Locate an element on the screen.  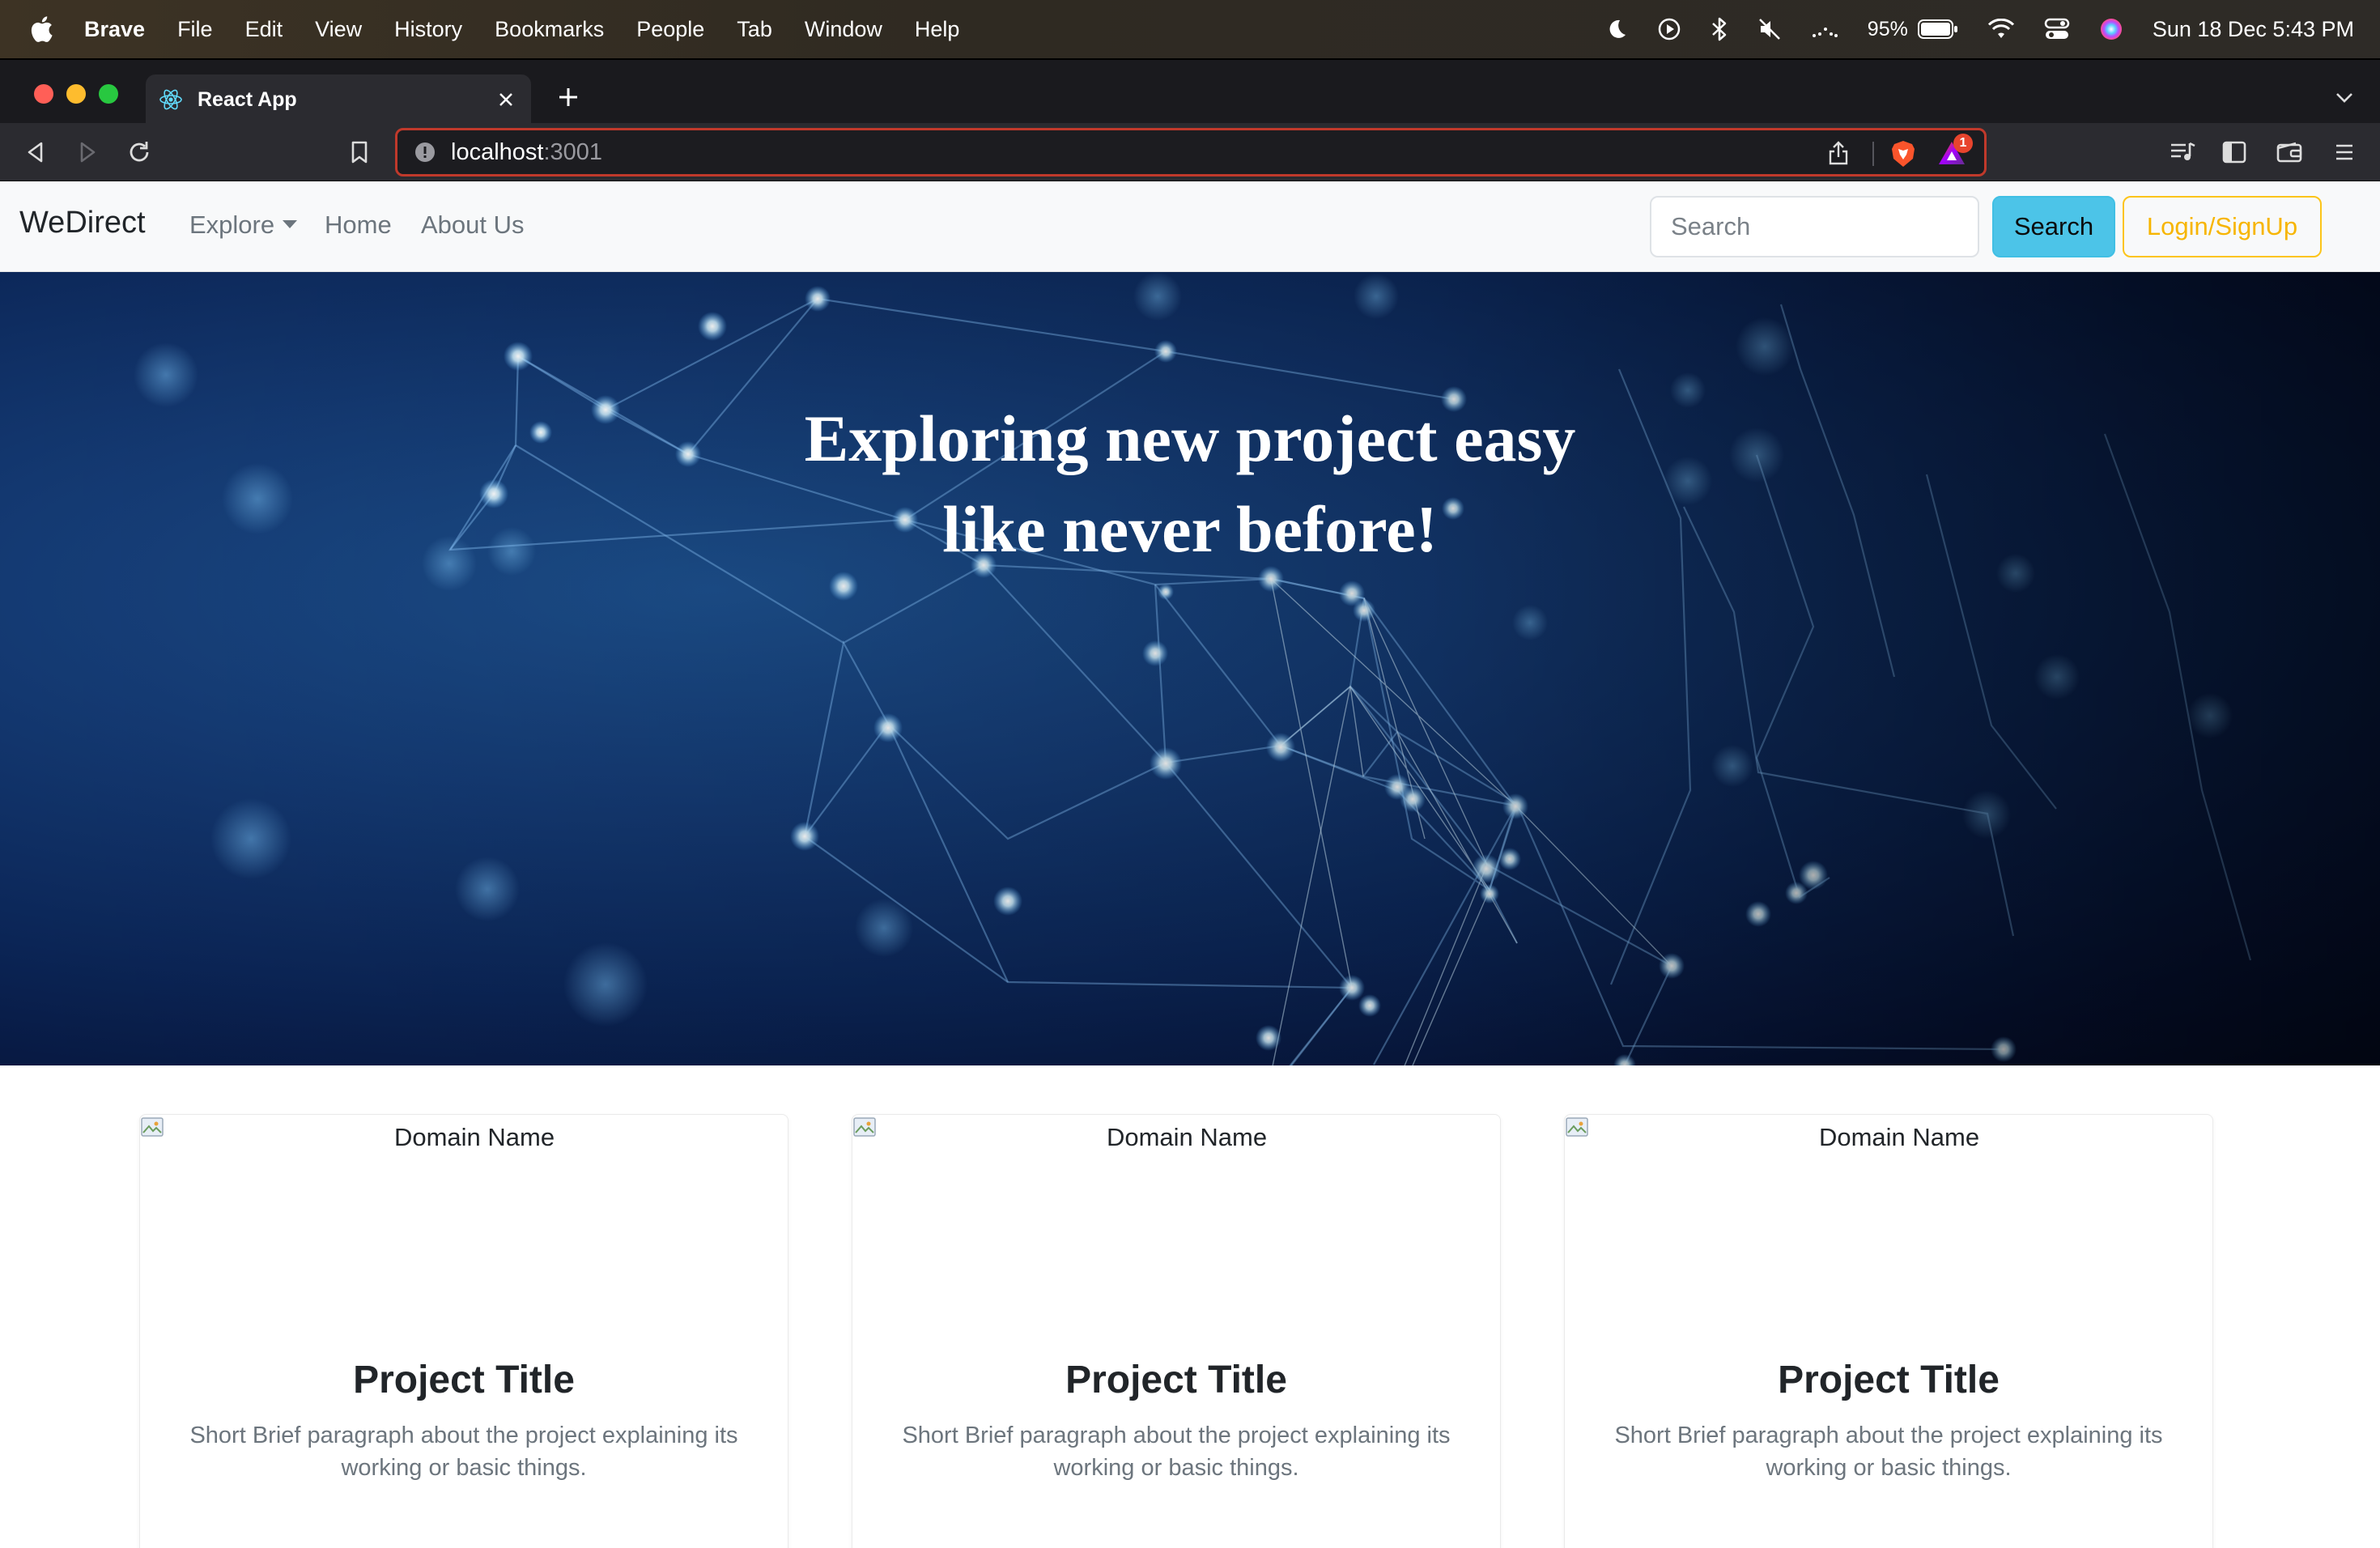
brave-shields-icon is located at coordinates (1903, 153).